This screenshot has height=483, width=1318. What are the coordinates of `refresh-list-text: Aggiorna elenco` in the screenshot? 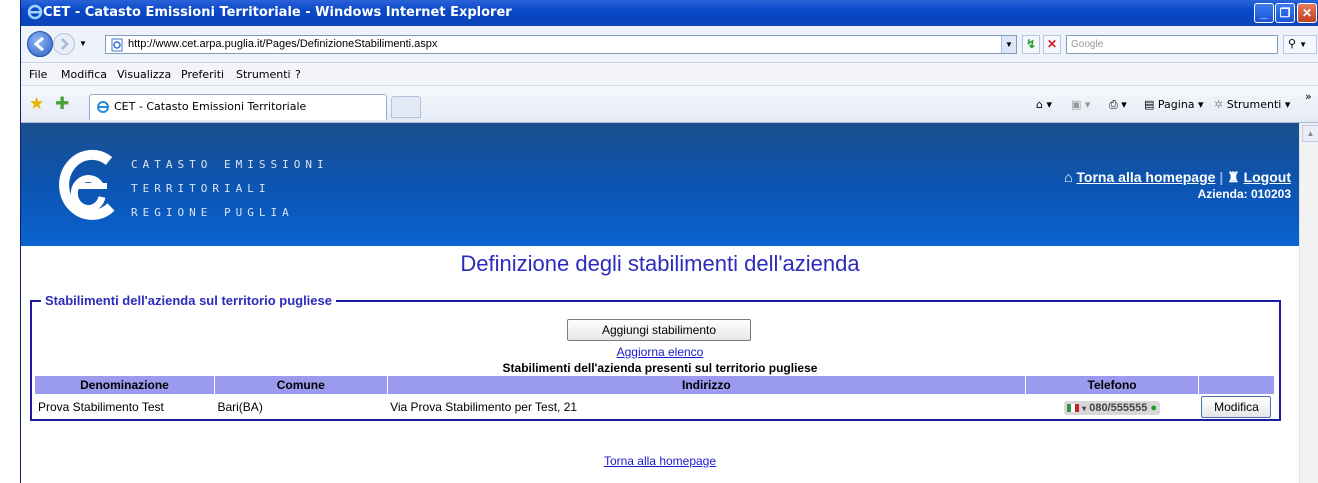 It's located at (660, 352).